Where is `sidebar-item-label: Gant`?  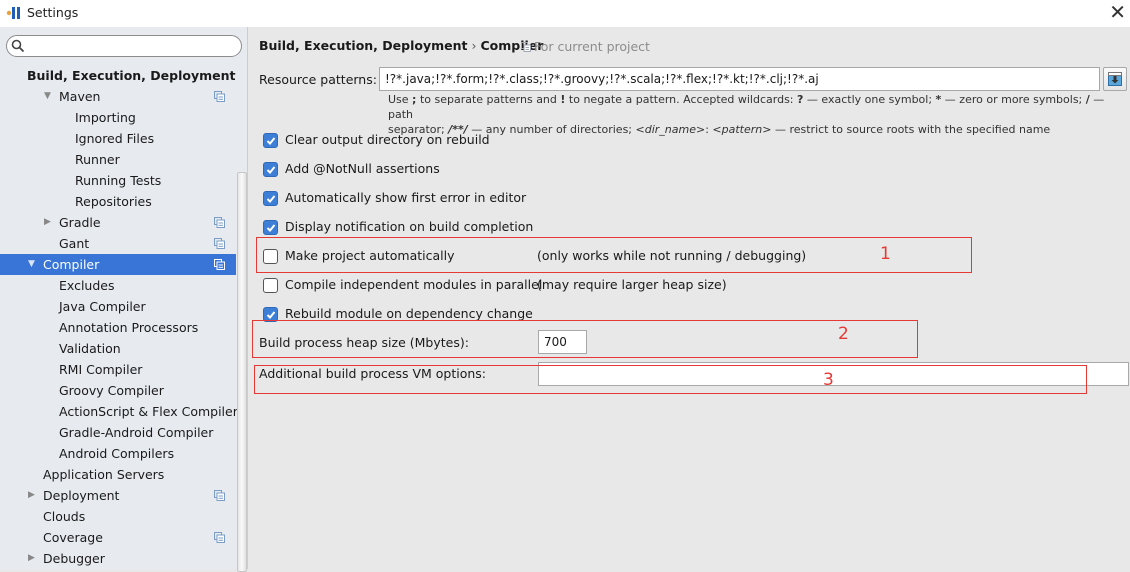 sidebar-item-label: Gant is located at coordinates (74, 243).